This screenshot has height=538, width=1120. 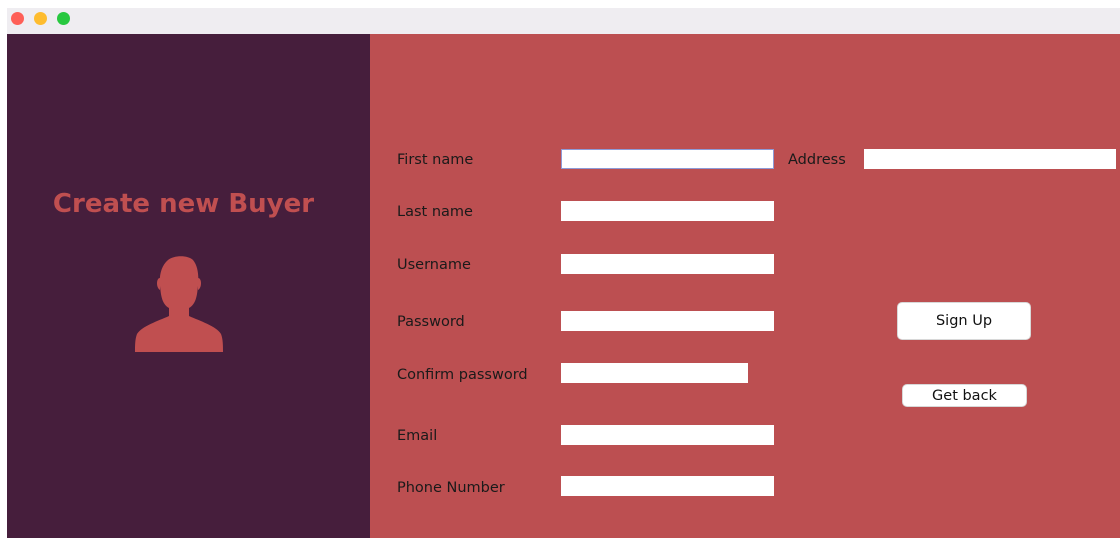 What do you see at coordinates (990, 159) in the screenshot?
I see `address-input` at bounding box center [990, 159].